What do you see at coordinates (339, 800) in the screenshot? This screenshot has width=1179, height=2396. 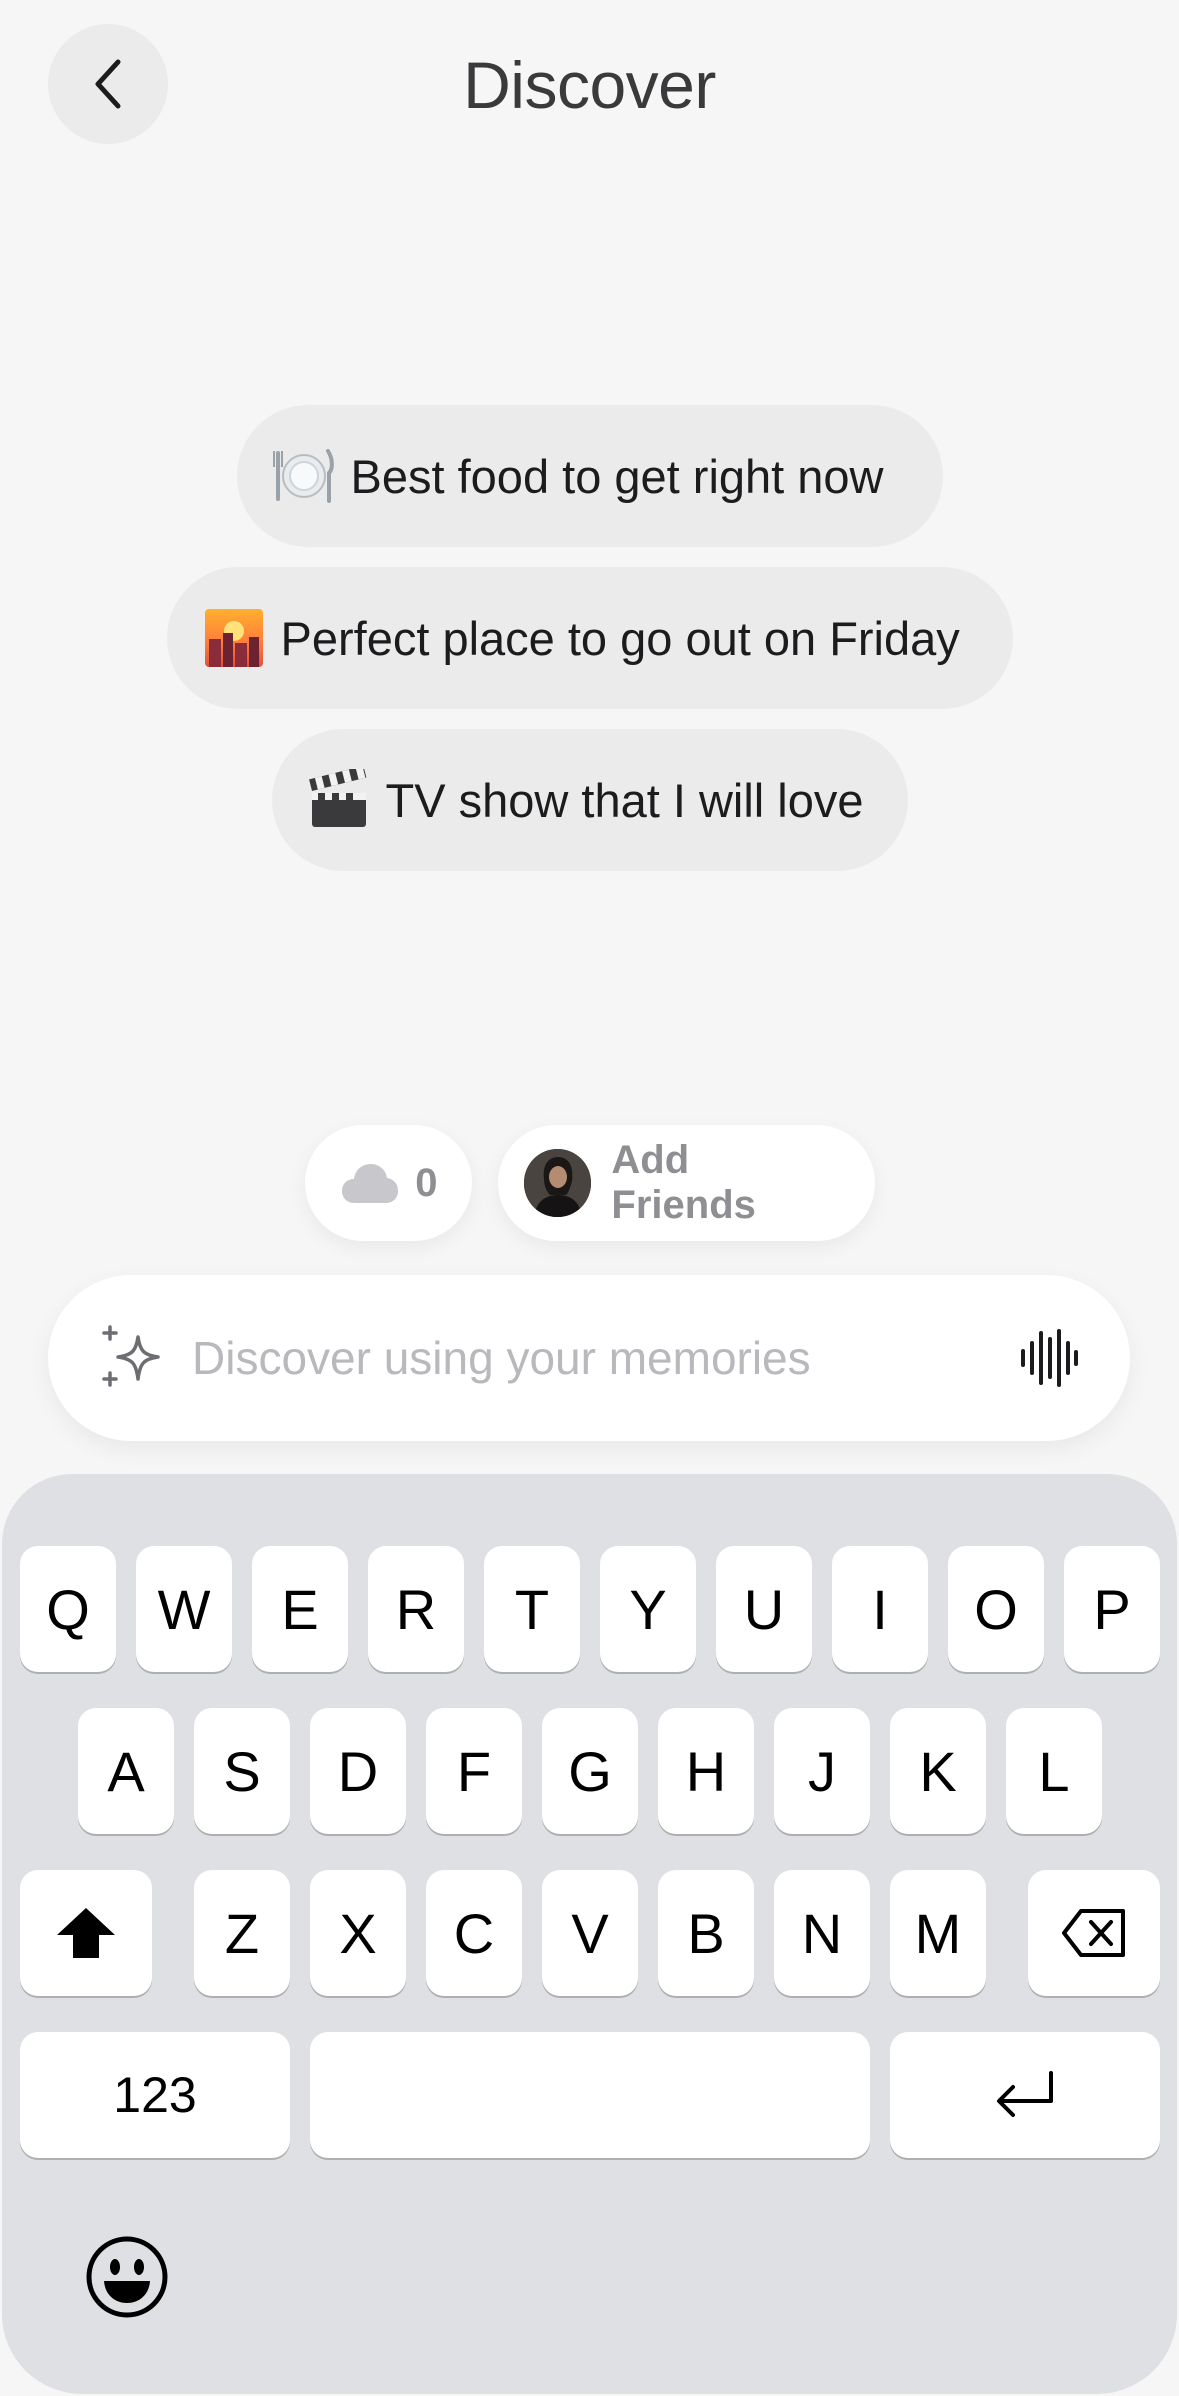 I see `clapper-icon` at bounding box center [339, 800].